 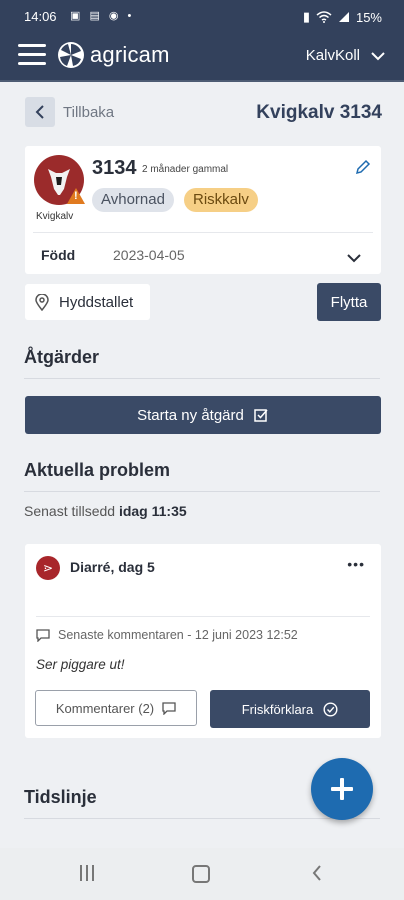 I want to click on check-circle-icon, so click(x=330, y=709).